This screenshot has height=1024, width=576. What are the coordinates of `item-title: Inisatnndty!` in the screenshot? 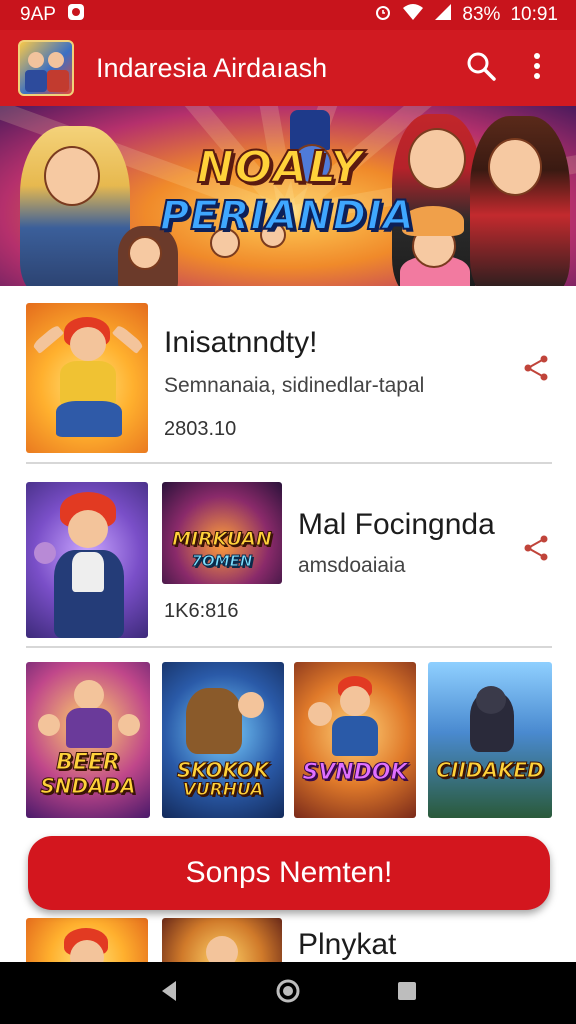 It's located at (241, 342).